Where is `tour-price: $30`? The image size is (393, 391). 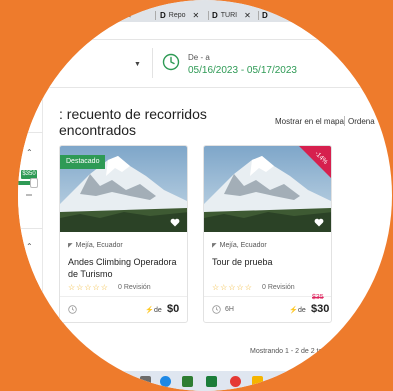 tour-price: $30 is located at coordinates (320, 309).